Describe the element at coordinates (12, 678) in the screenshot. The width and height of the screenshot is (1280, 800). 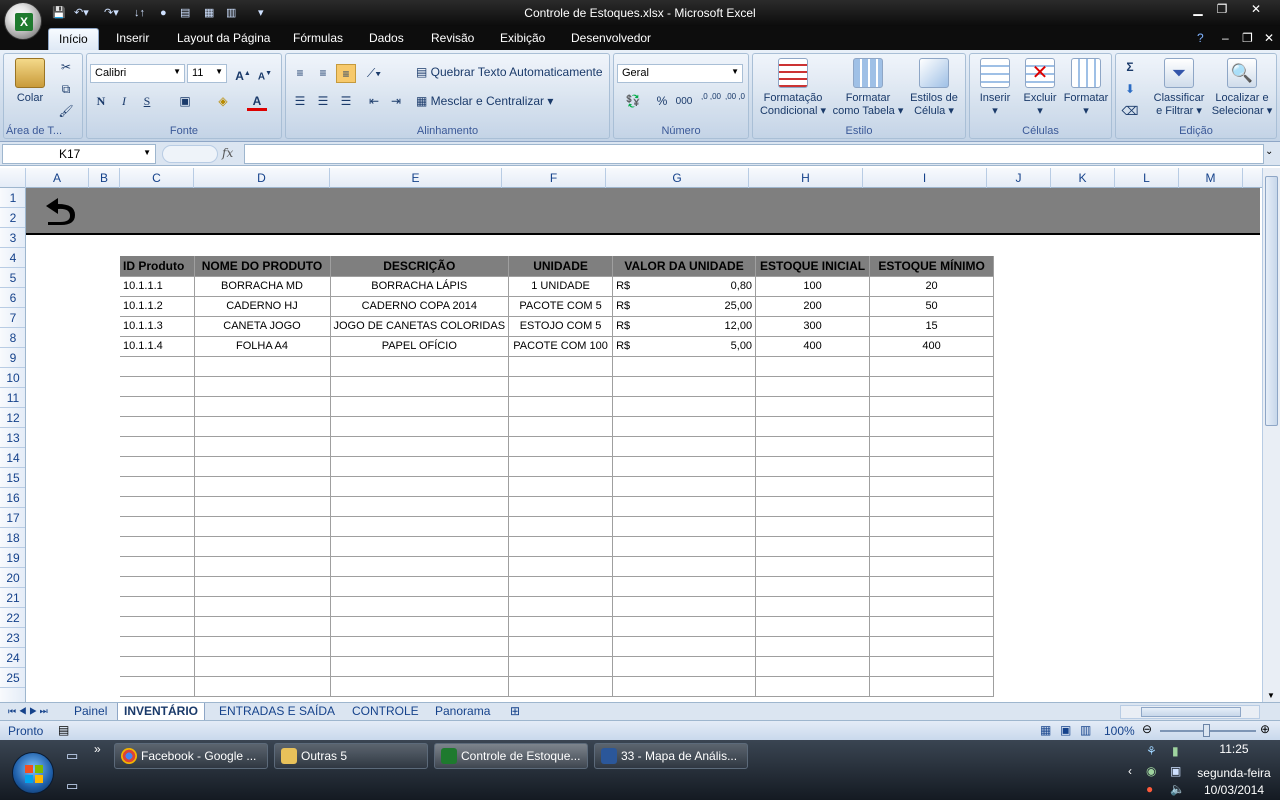
I see `row-header: 25` at that location.